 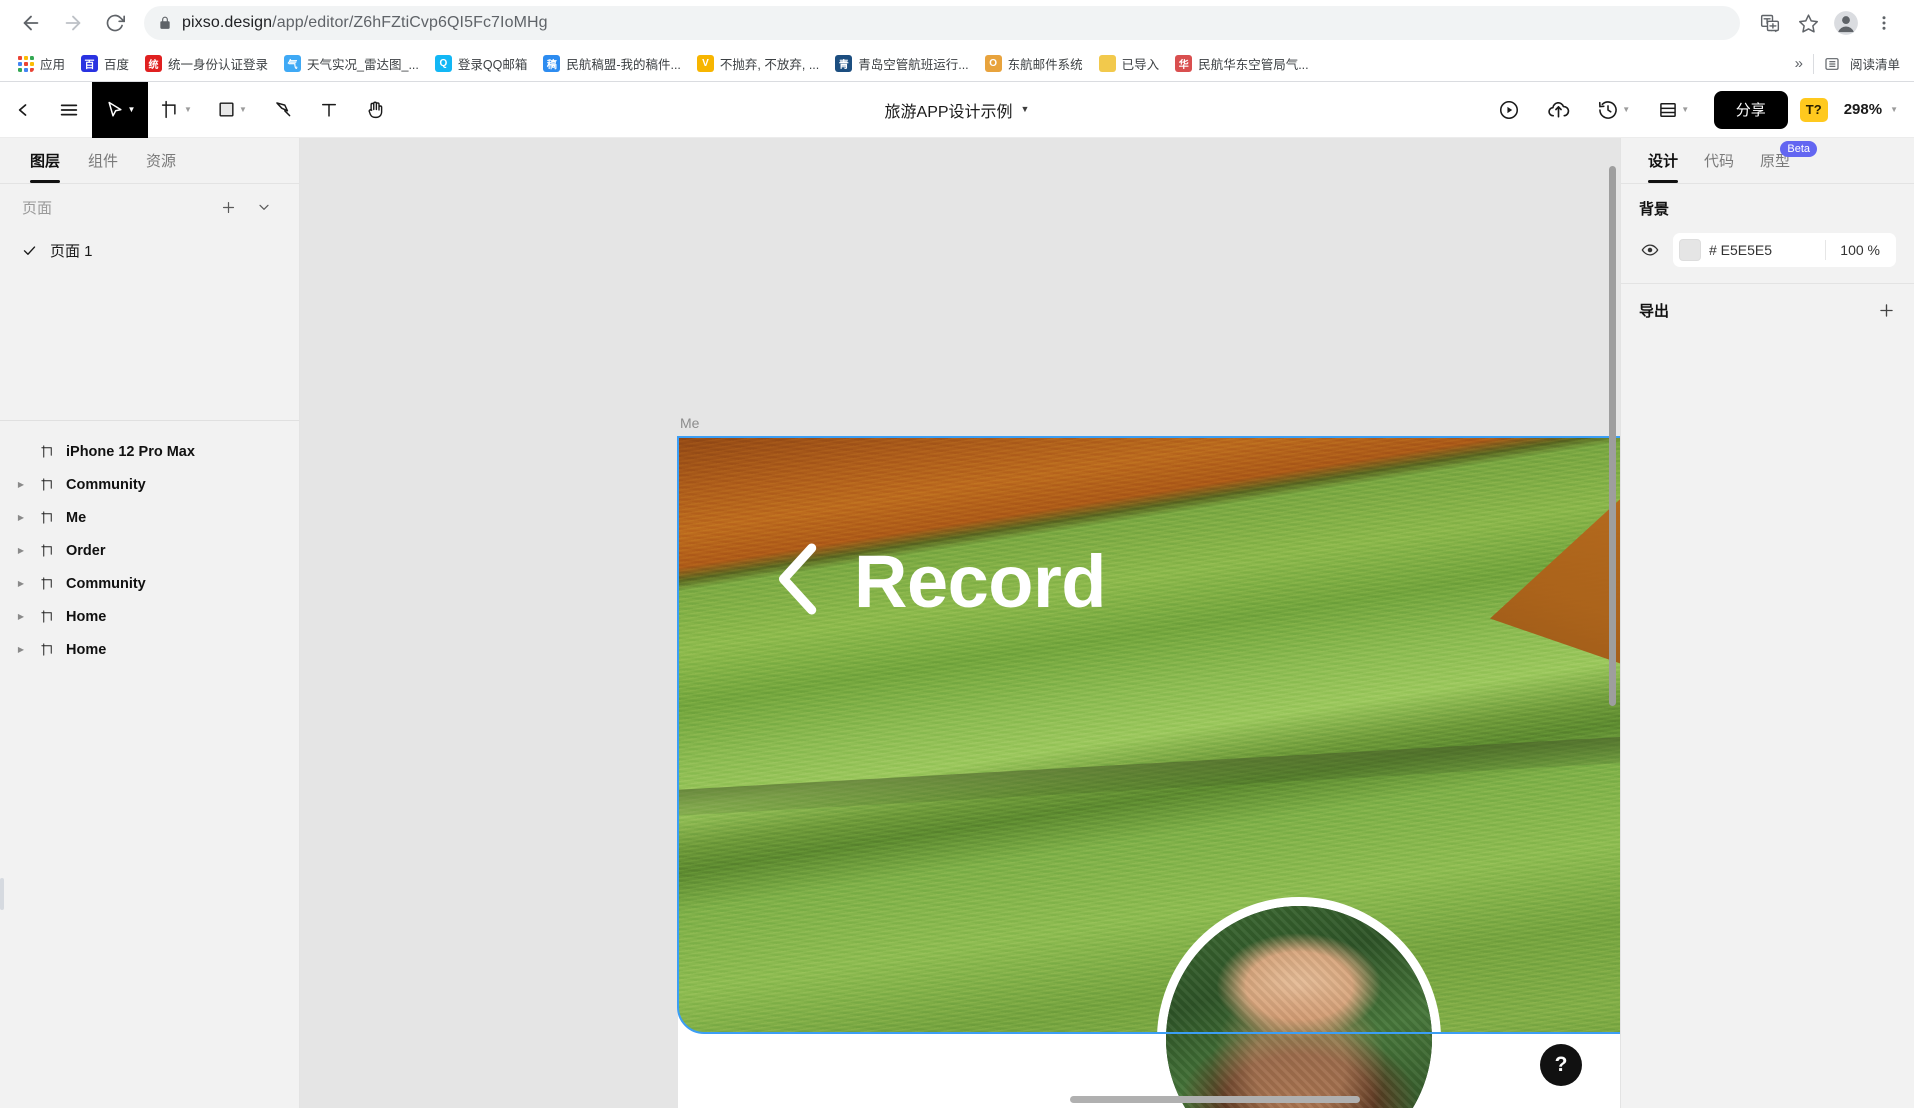 I want to click on tab-resources: 资源, so click(x=161, y=160).